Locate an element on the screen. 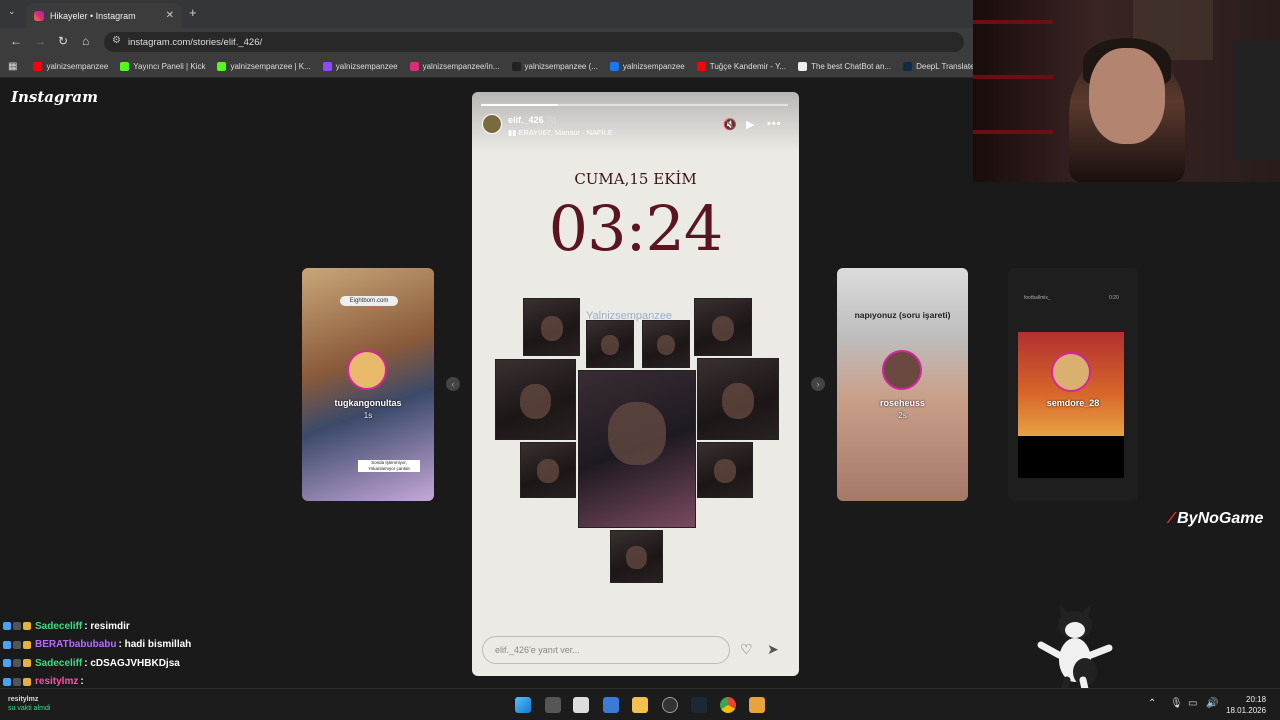  apps-icon: ▦ is located at coordinates (12, 66).